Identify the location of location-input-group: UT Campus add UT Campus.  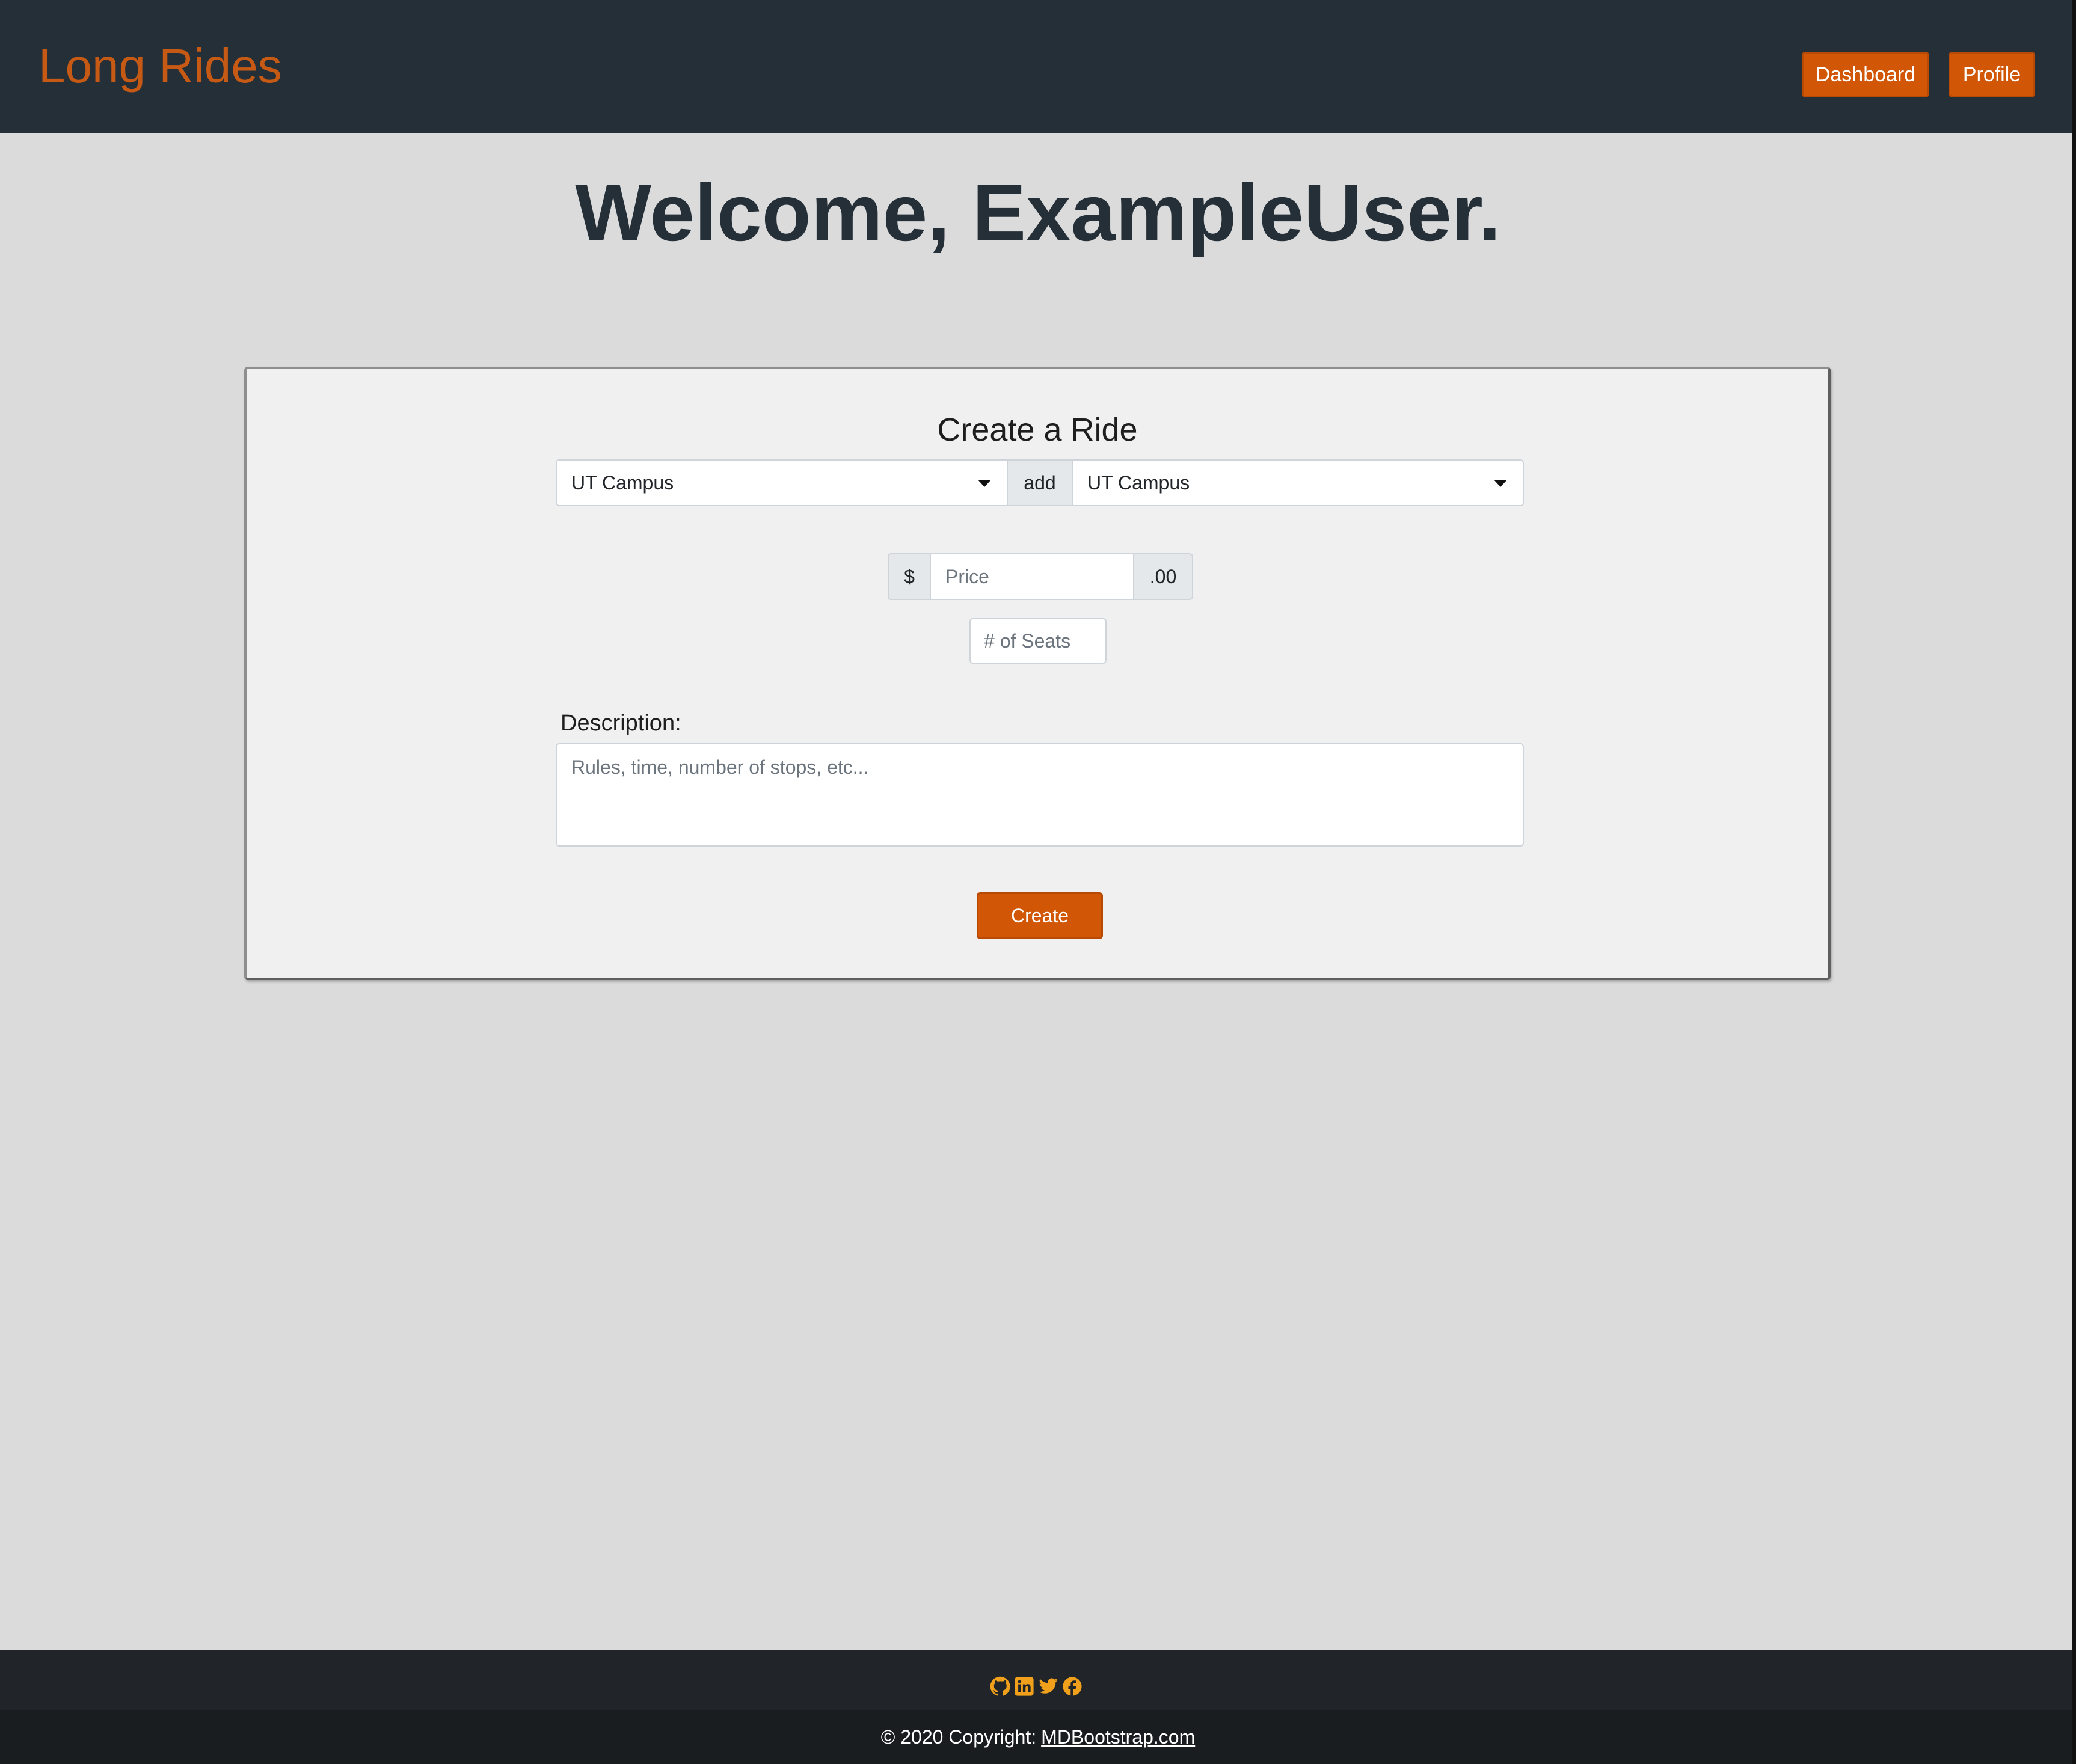
(1040, 482).